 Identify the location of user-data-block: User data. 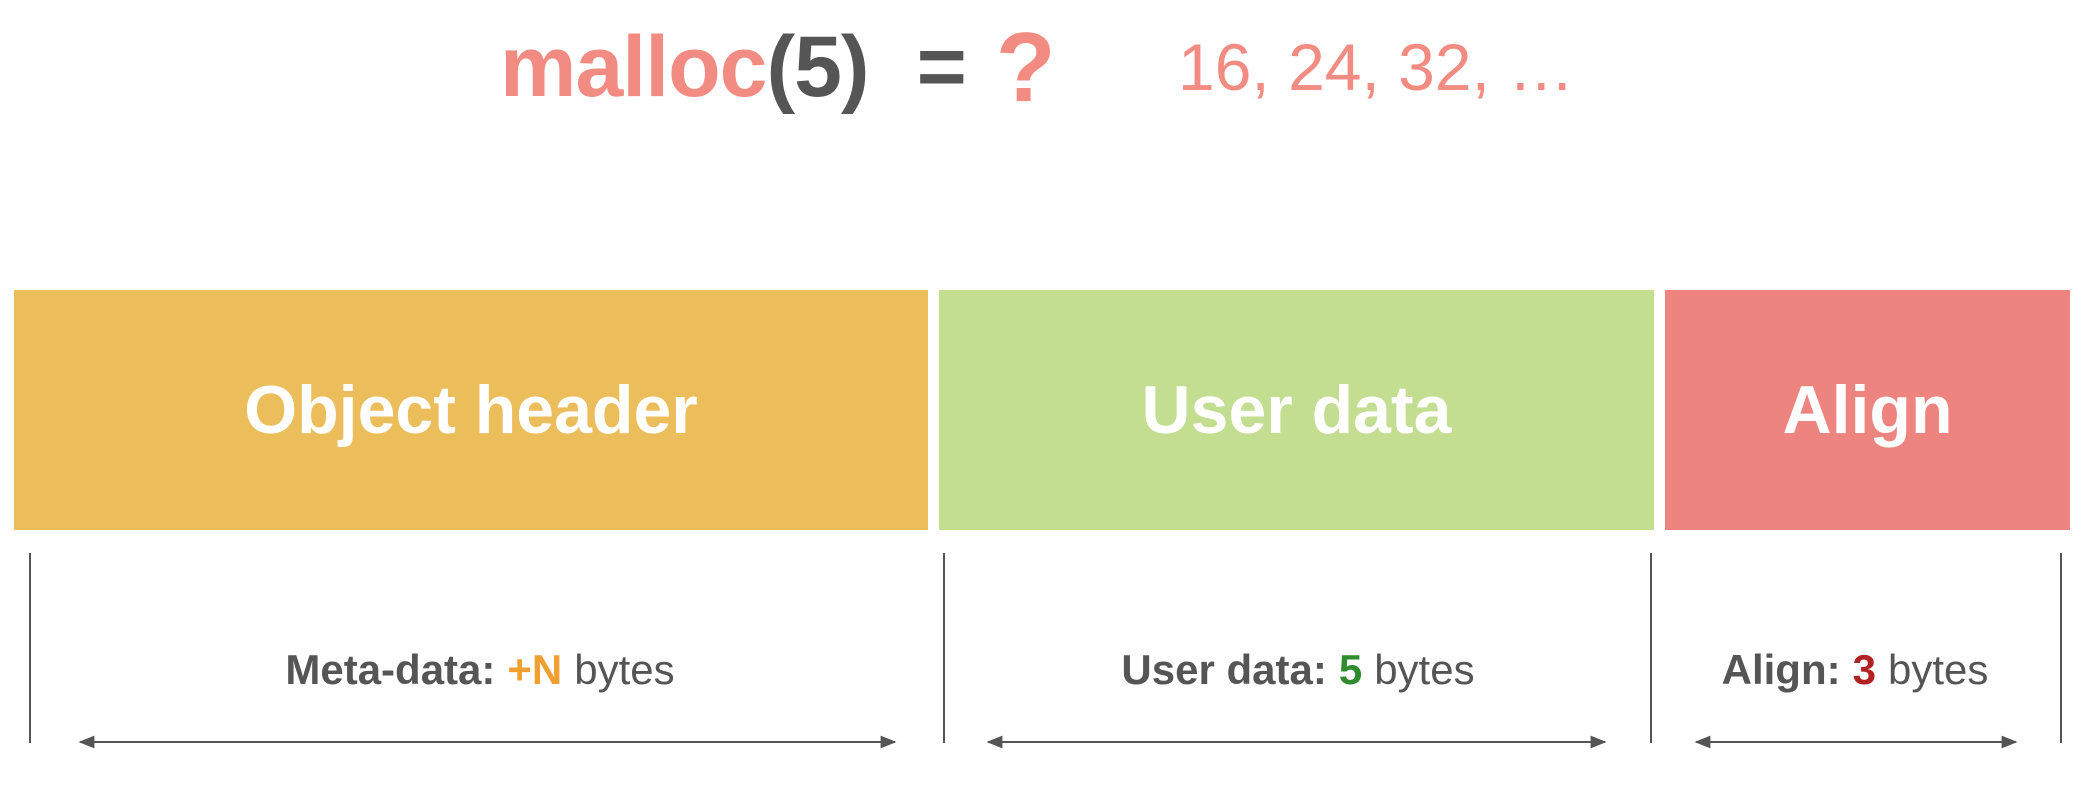
(1296, 410).